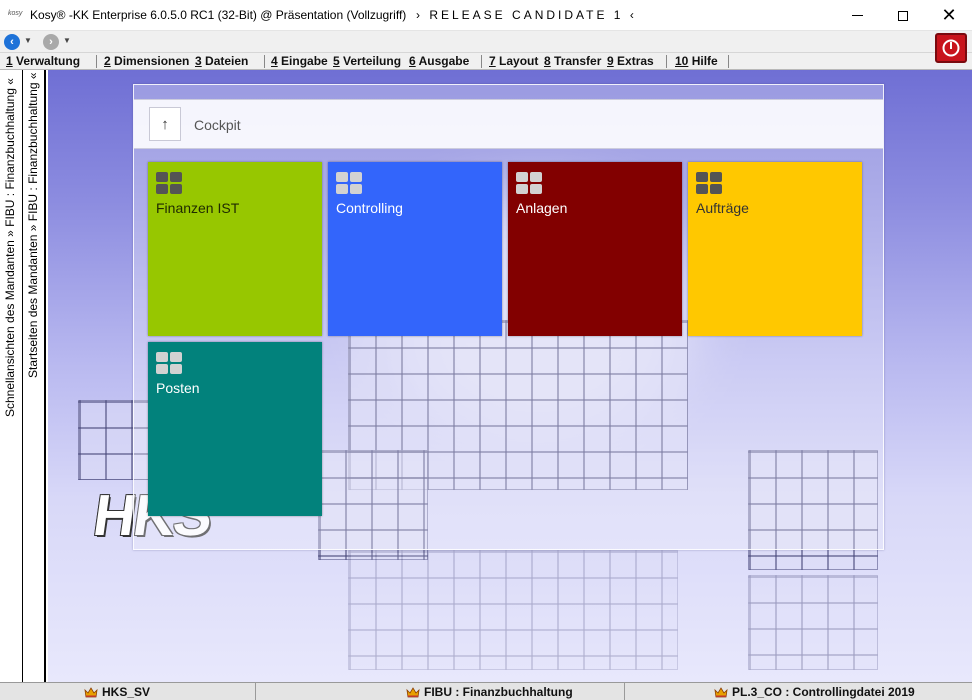 Image resolution: width=972 pixels, height=700 pixels. I want to click on menu-item-number: 7, so click(492, 61).